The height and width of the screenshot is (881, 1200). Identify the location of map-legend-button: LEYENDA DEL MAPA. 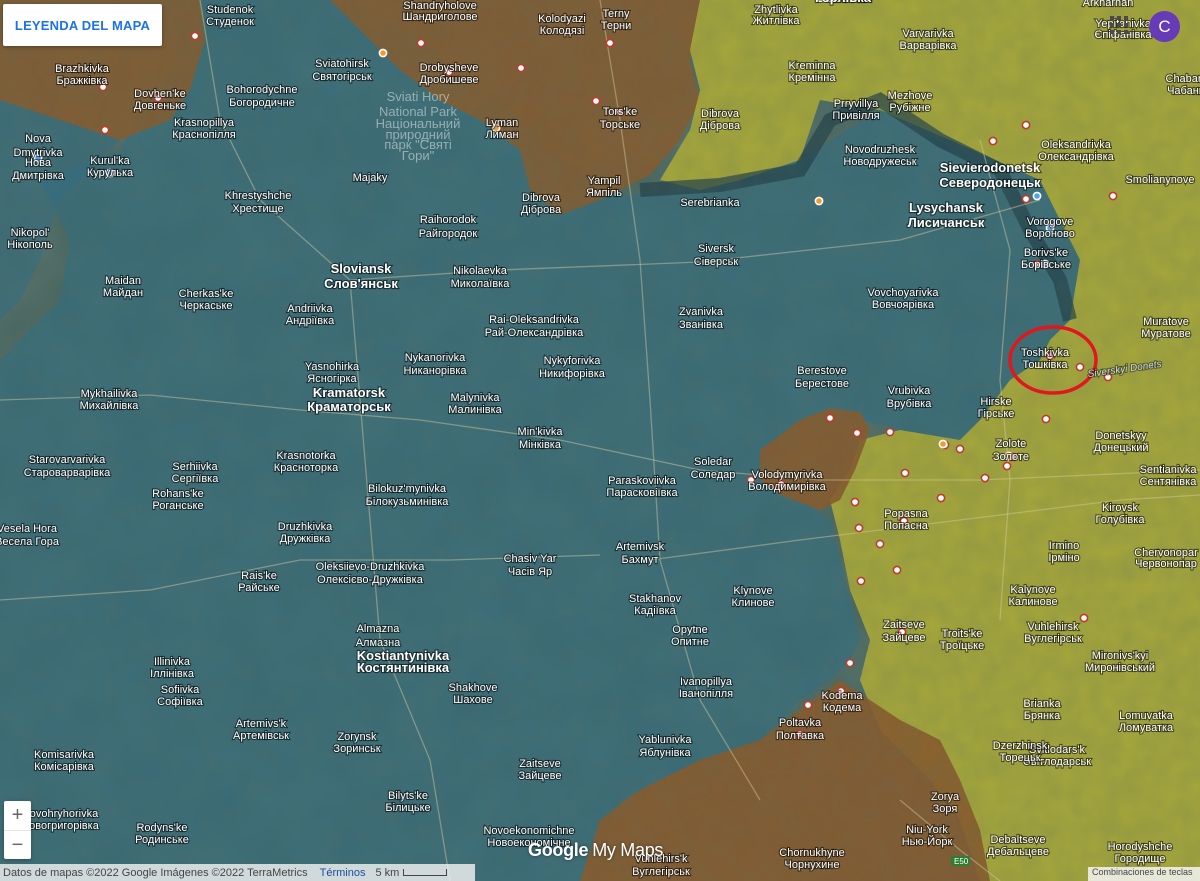
(82, 25).